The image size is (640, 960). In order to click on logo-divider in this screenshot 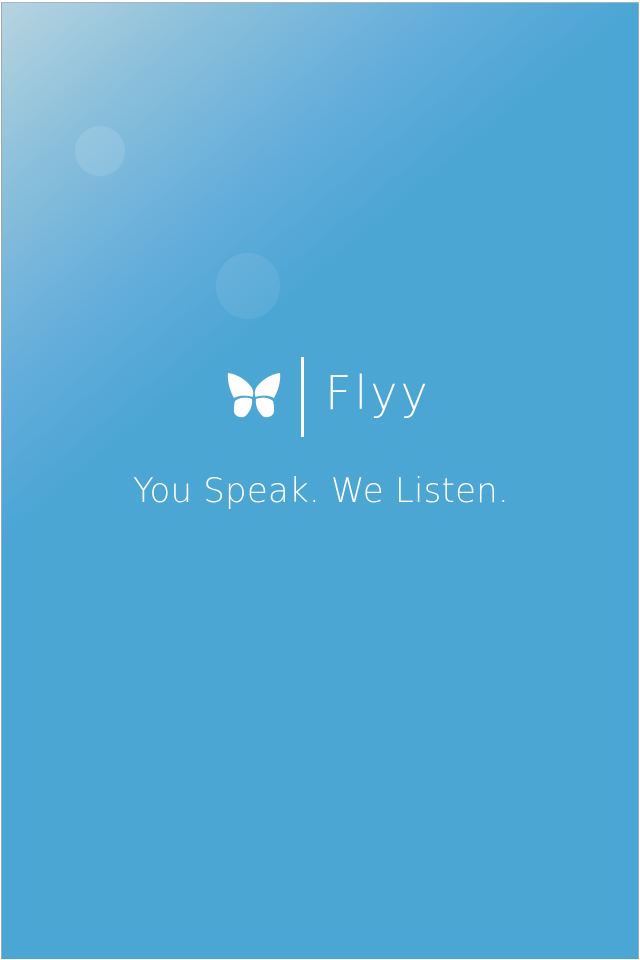, I will do `click(302, 397)`.